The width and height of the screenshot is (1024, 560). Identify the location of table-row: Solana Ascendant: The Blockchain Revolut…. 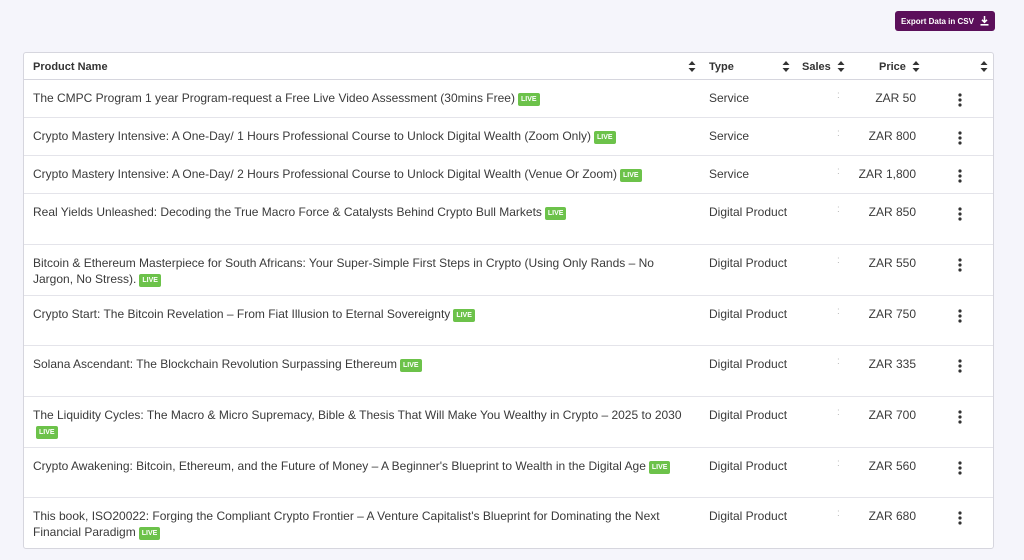
(508, 371).